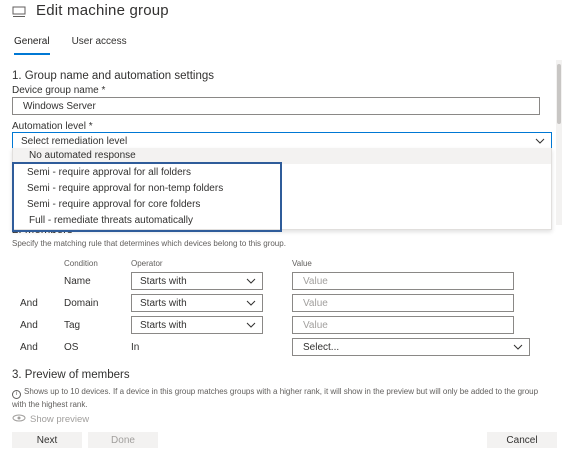 This screenshot has width=569, height=456. I want to click on page-title-bar: Edit machine group, so click(90, 10).